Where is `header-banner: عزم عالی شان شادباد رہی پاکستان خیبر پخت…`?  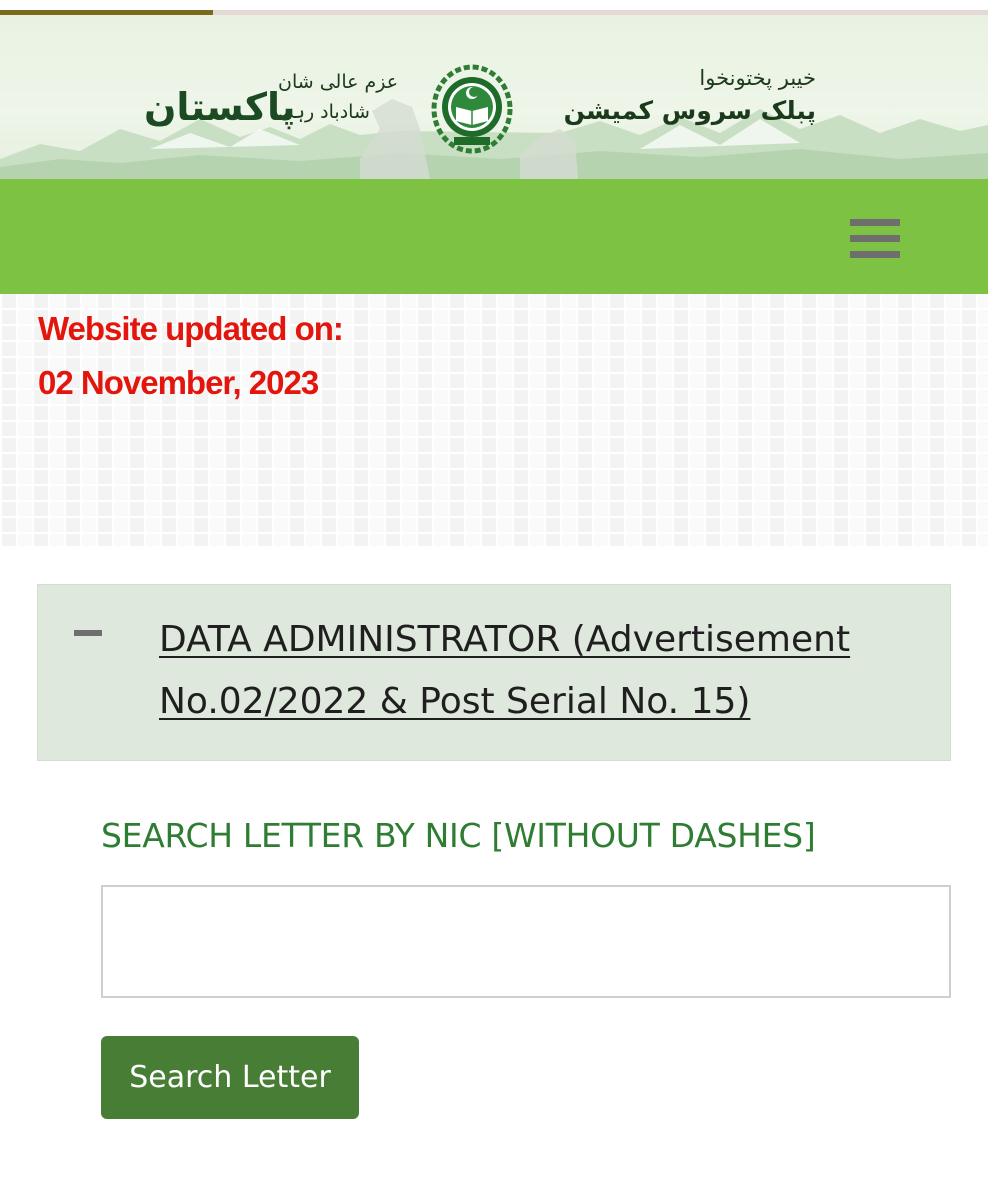
header-banner: عزم عالی شان شادباد رہی پاکستان خیبر پخت… is located at coordinates (494, 97).